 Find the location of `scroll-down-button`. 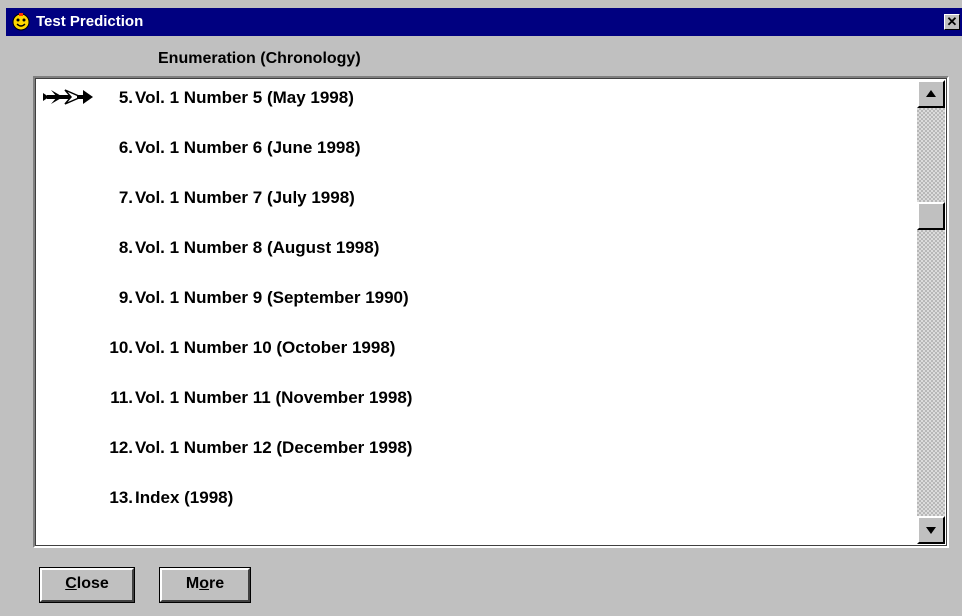

scroll-down-button is located at coordinates (931, 530).